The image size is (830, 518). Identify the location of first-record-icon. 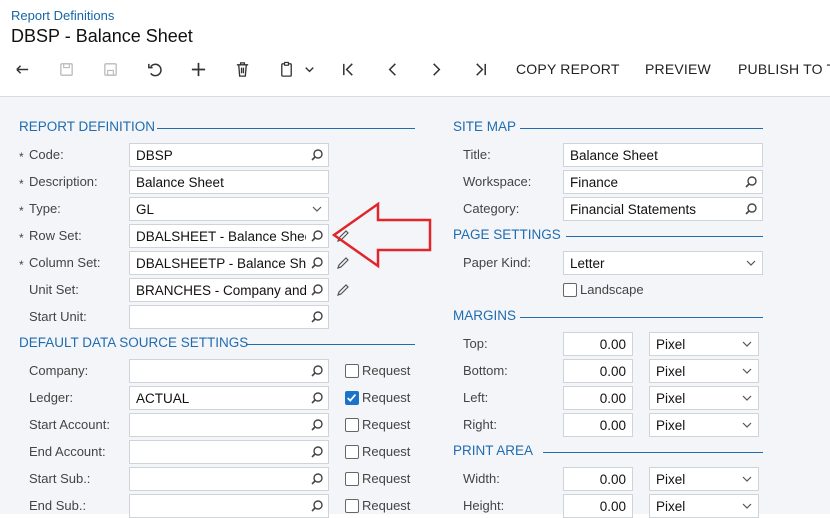
(348, 69).